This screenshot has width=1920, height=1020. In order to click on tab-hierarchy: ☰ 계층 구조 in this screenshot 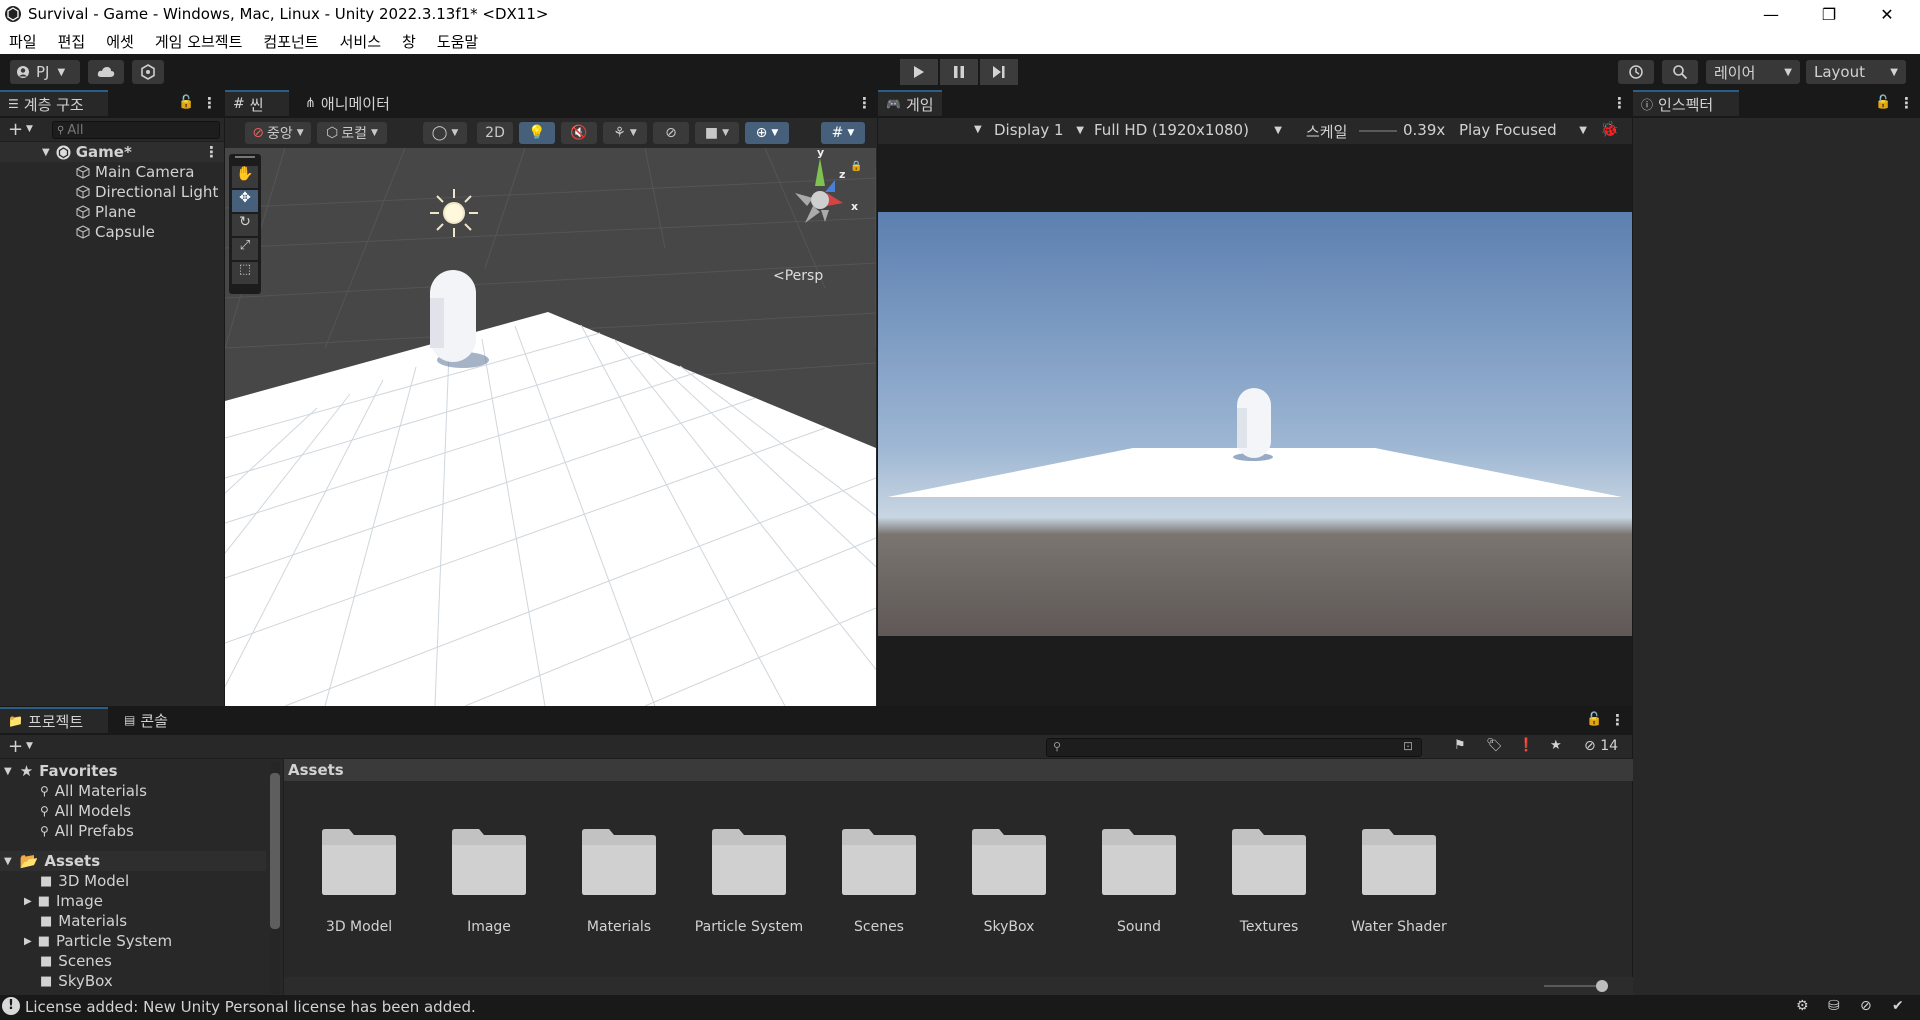, I will do `click(54, 103)`.